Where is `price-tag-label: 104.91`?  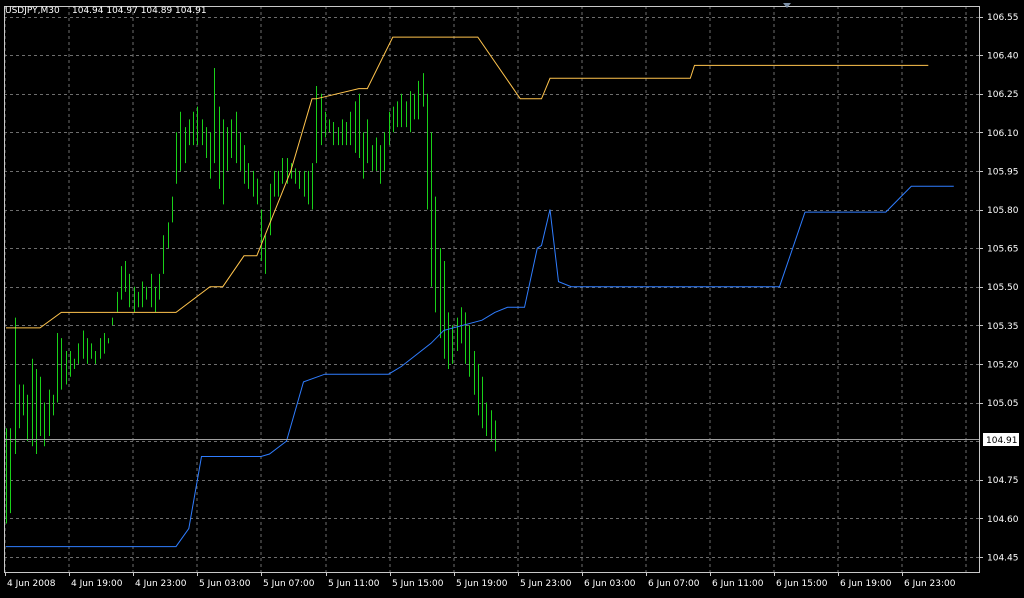
price-tag-label: 104.91 is located at coordinates (1002, 441).